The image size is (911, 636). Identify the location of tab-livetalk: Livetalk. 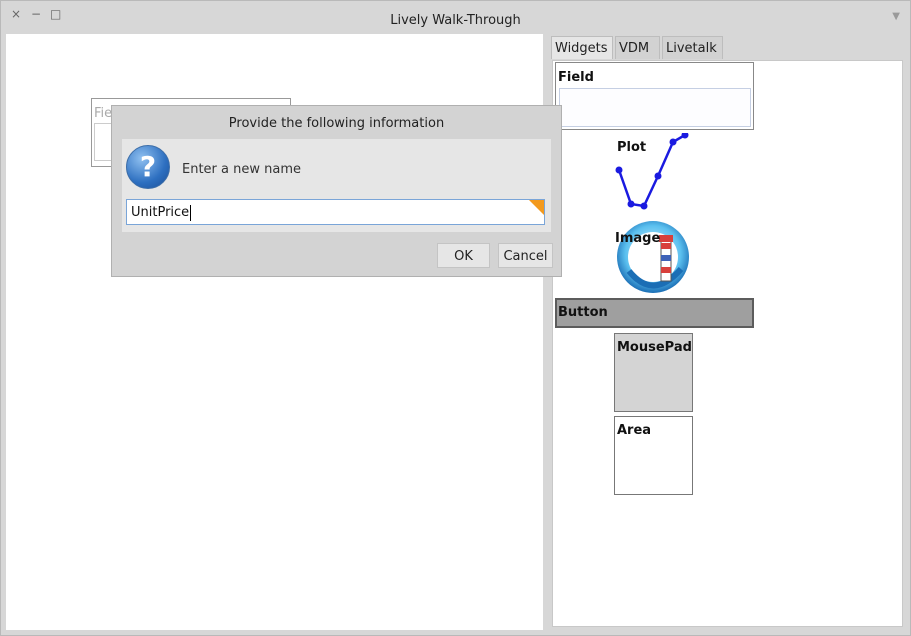
(692, 47).